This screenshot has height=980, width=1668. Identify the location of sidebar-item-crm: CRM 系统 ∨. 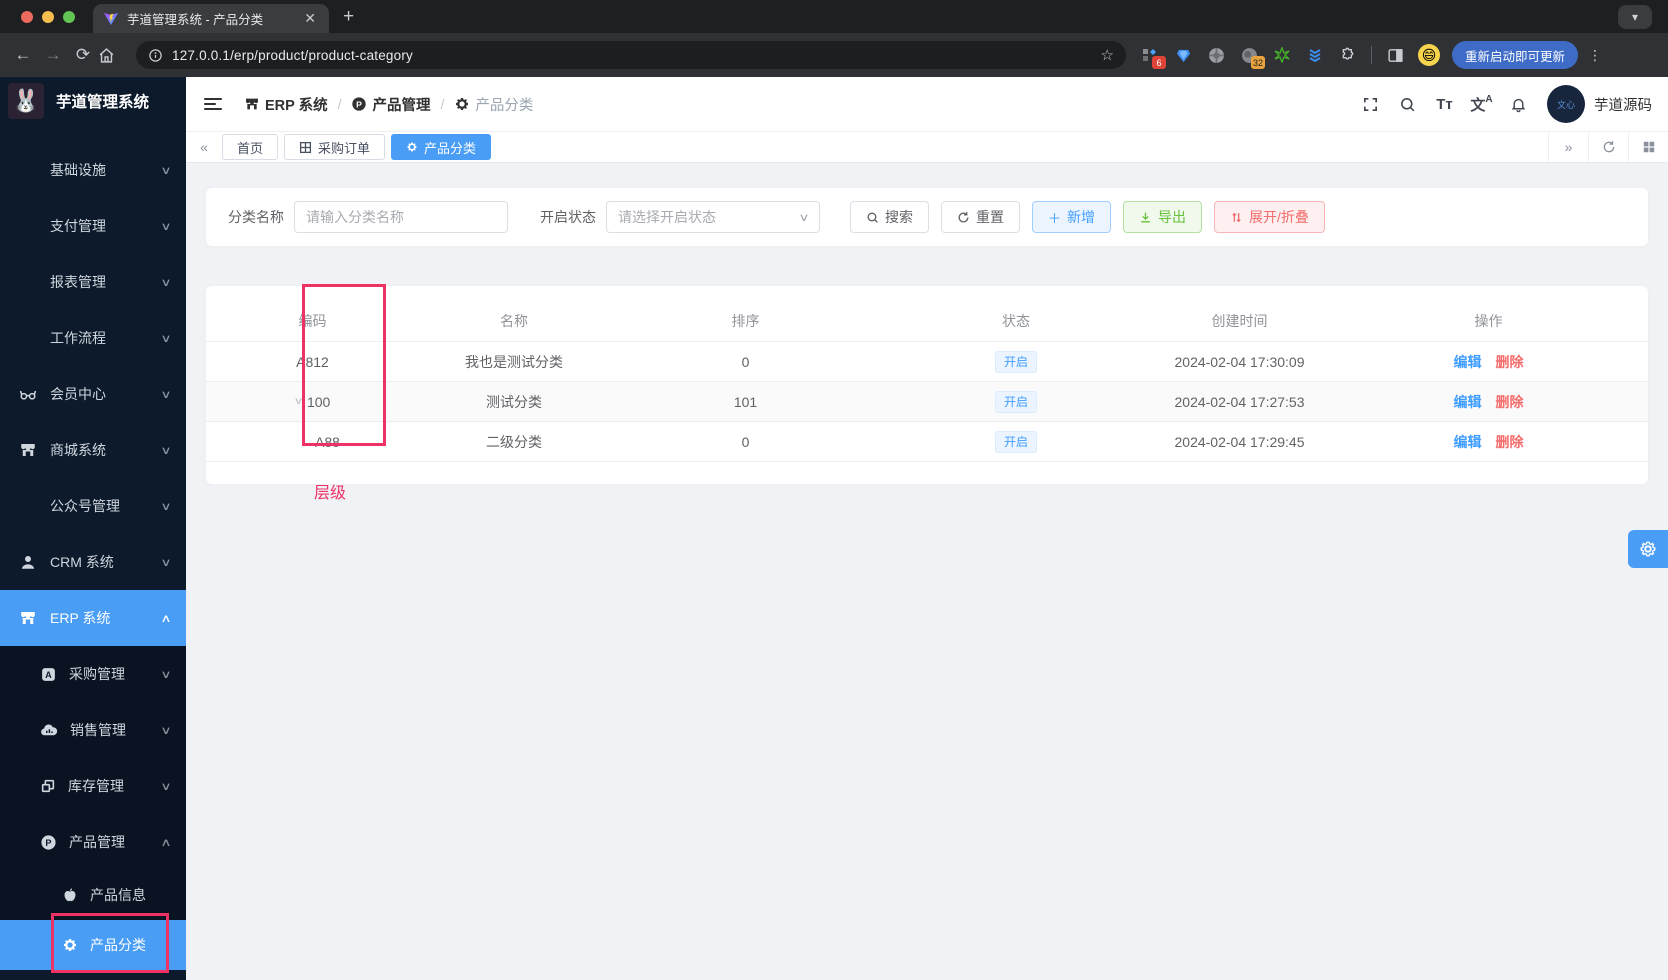
(93, 562).